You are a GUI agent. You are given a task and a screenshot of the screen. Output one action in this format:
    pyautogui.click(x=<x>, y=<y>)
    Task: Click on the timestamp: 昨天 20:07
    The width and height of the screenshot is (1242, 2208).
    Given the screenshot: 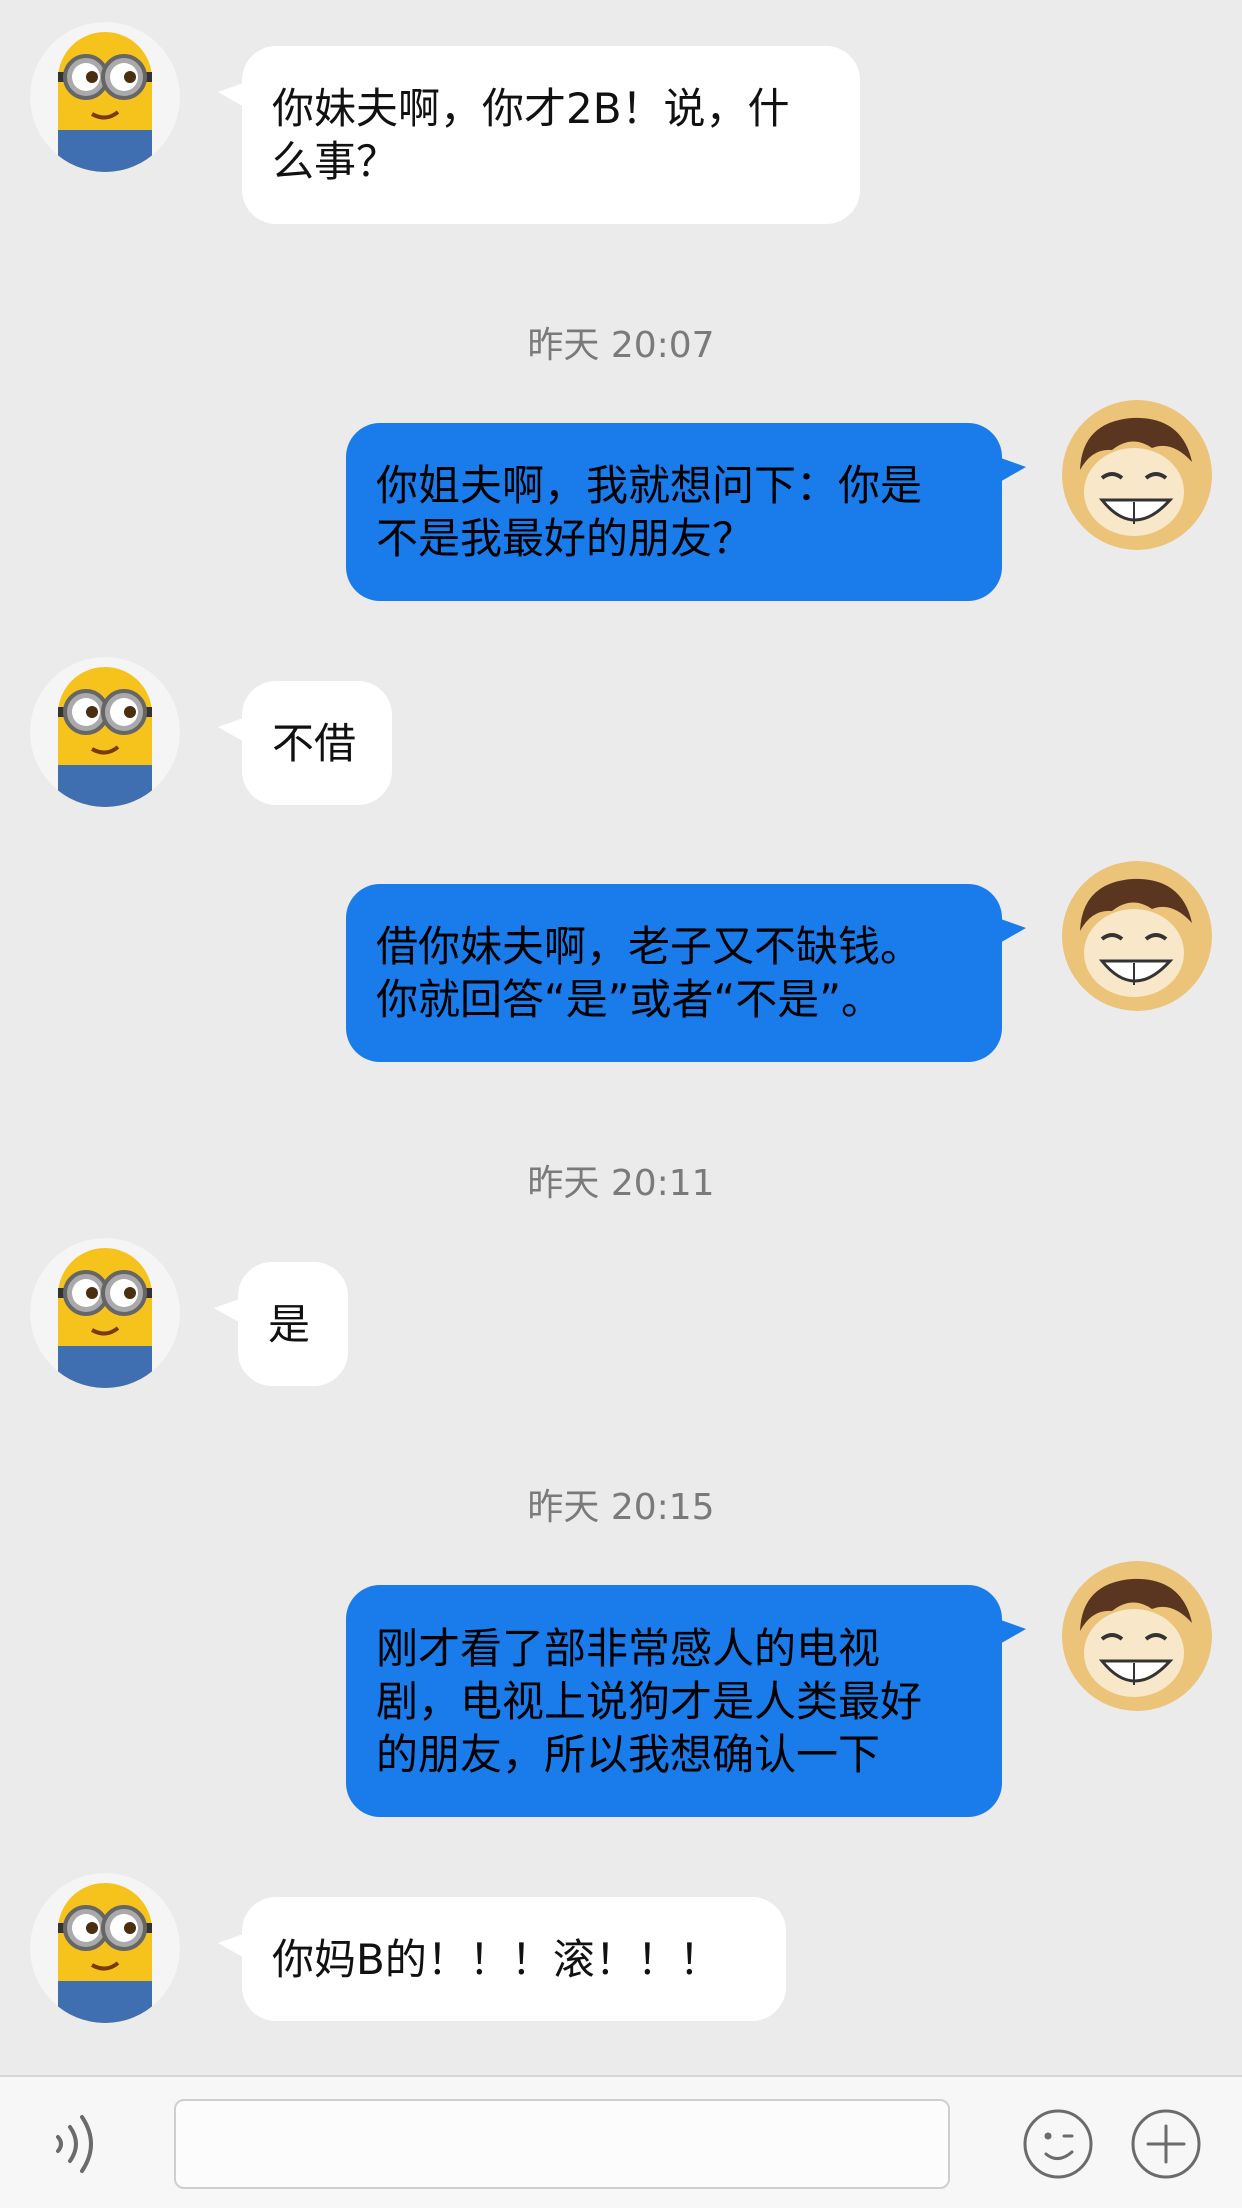 What is the action you would take?
    pyautogui.click(x=621, y=345)
    